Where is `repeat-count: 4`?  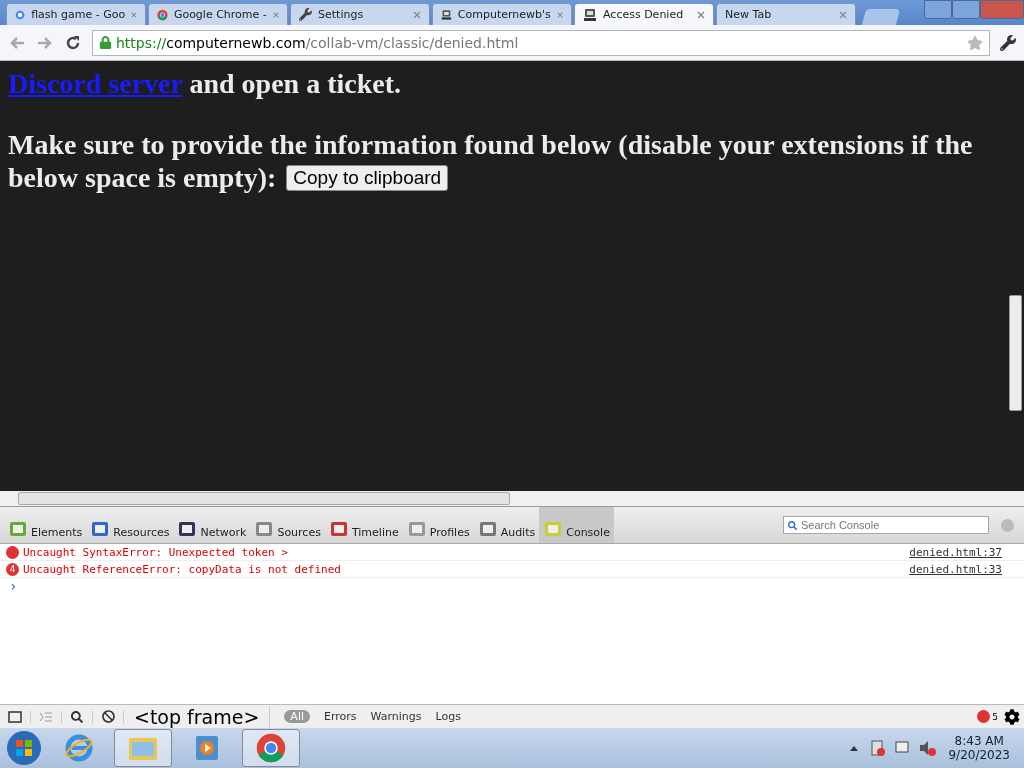 repeat-count: 4 is located at coordinates (12, 569).